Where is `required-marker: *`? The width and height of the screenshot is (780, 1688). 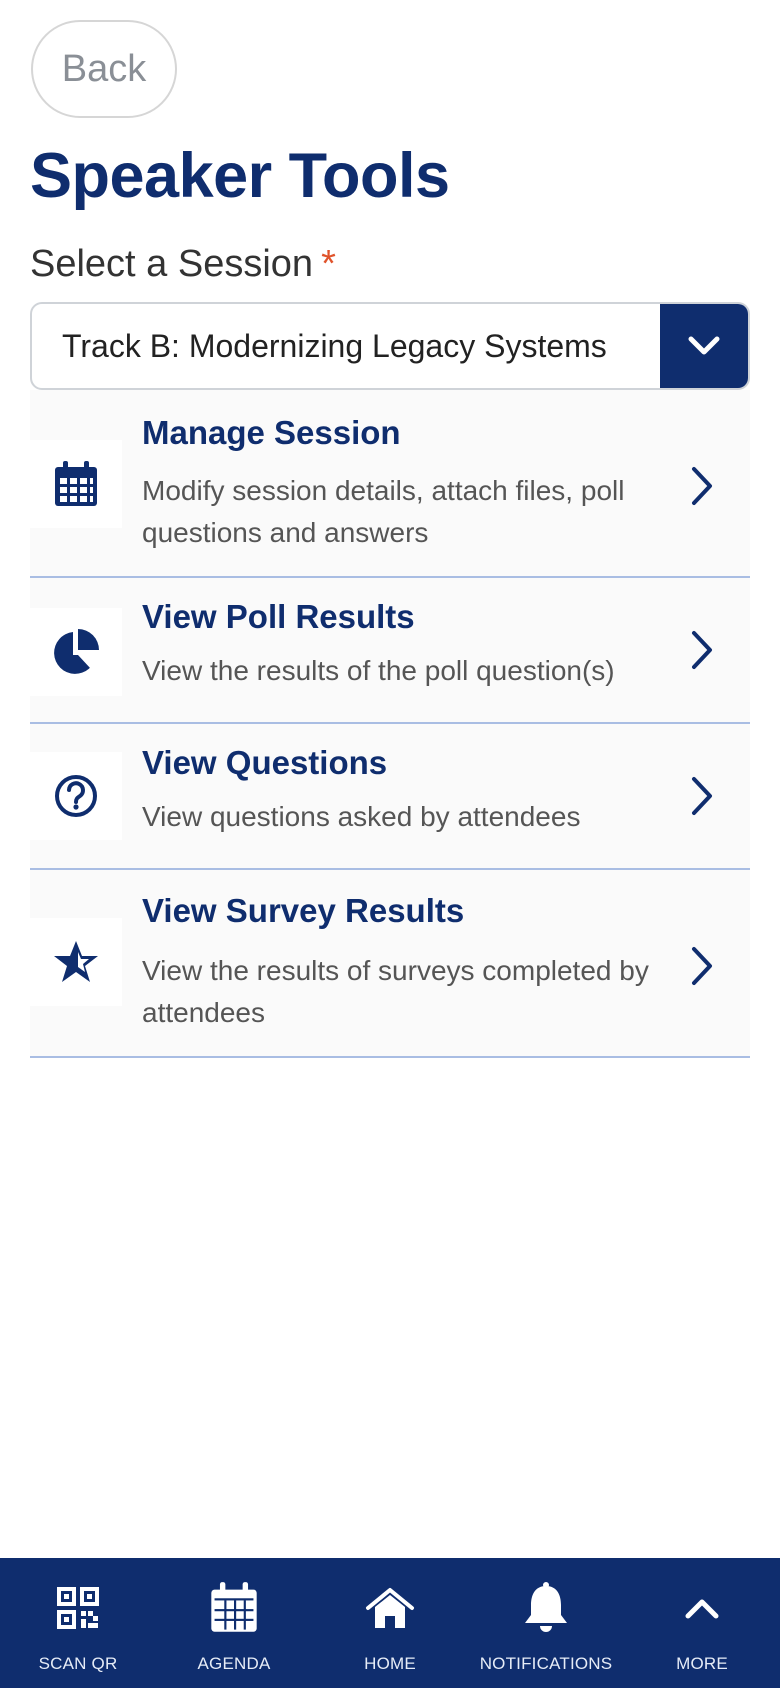
required-marker: * is located at coordinates (328, 264).